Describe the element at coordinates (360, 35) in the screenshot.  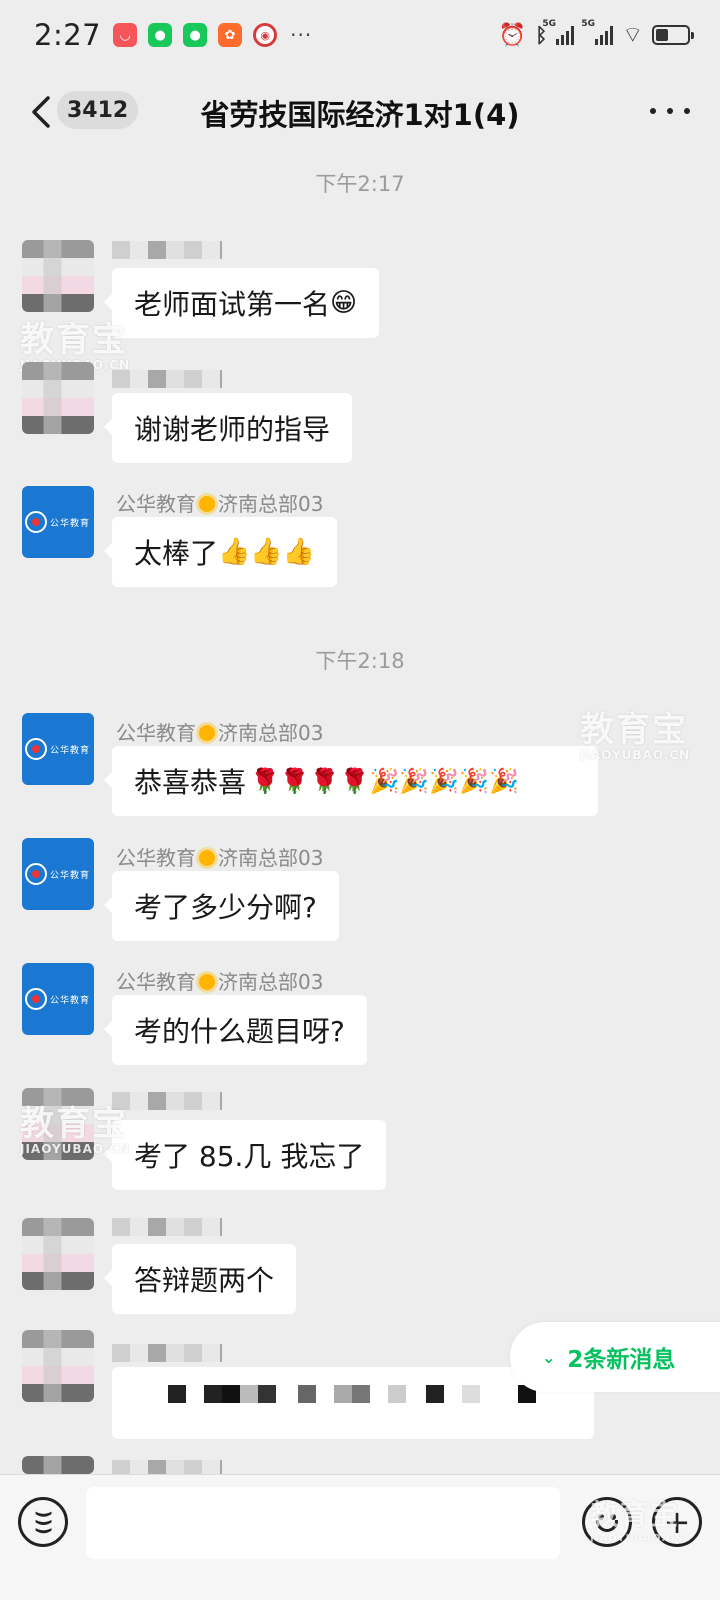
I see `status-bar: 2:27 ◡ ● ● ✿ ◉ ··· ⏰ ᛒ 5G 5G ⌔` at that location.